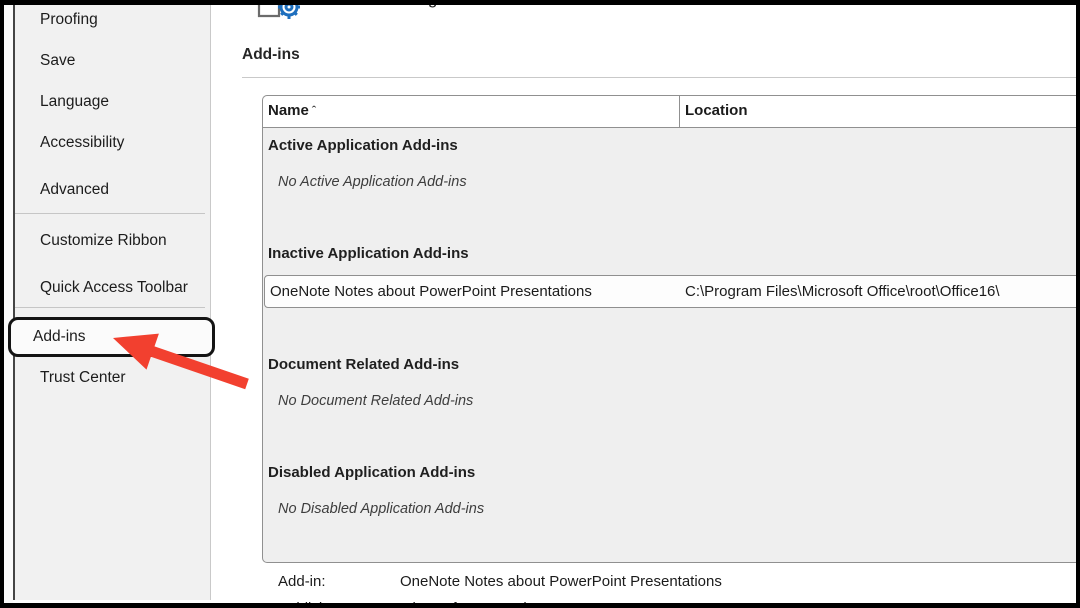 This screenshot has width=1080, height=608. What do you see at coordinates (540, 605) in the screenshot?
I see `frame-bottom` at bounding box center [540, 605].